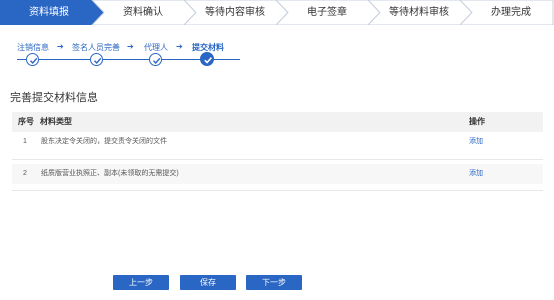 Image resolution: width=554 pixels, height=300 pixels. What do you see at coordinates (274, 282) in the screenshot?
I see `next-step-button: 下一步` at bounding box center [274, 282].